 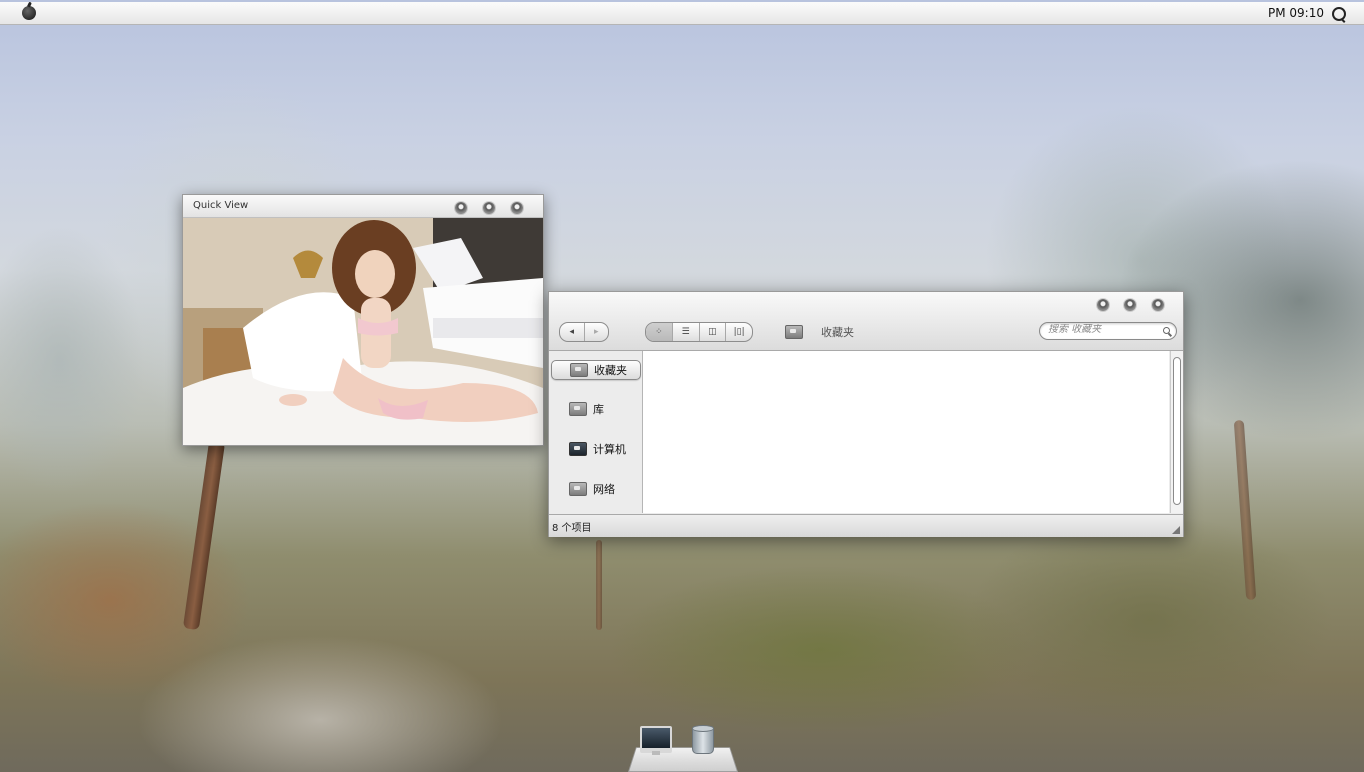 I want to click on sidebar-item-library: 库, so click(x=595, y=409).